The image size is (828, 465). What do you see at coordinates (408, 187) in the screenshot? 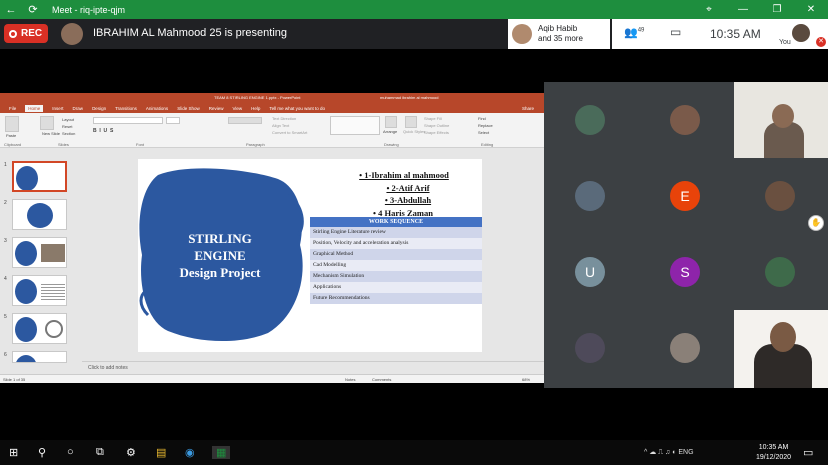
I see `team-member: • 2-Atif Arif` at bounding box center [408, 187].